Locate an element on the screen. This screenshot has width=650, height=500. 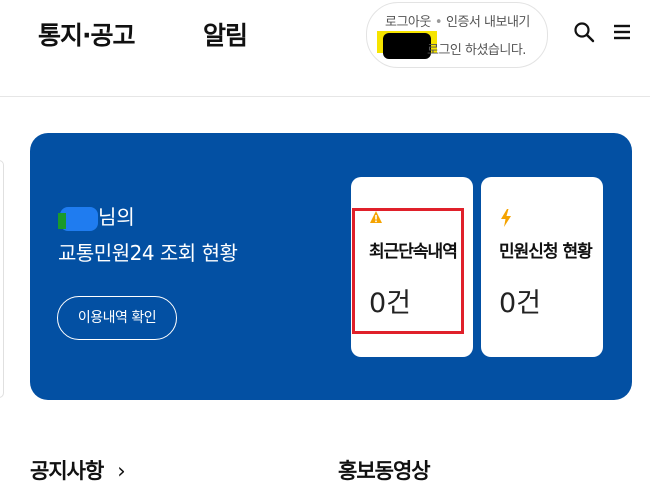
card-label: 민원신청 현황 is located at coordinates (546, 252).